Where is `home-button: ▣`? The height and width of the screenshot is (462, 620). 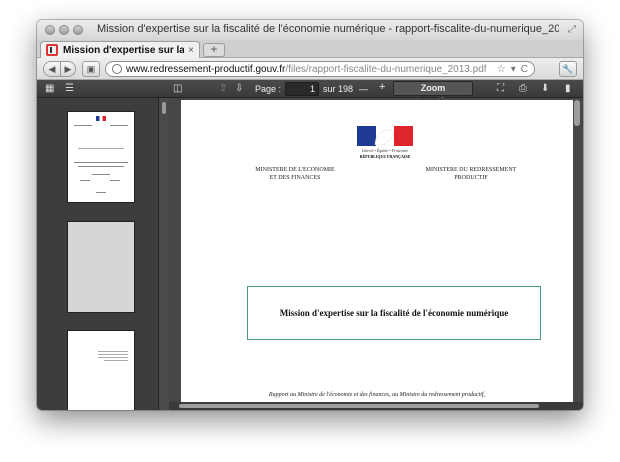
home-button: ▣ is located at coordinates (91, 69).